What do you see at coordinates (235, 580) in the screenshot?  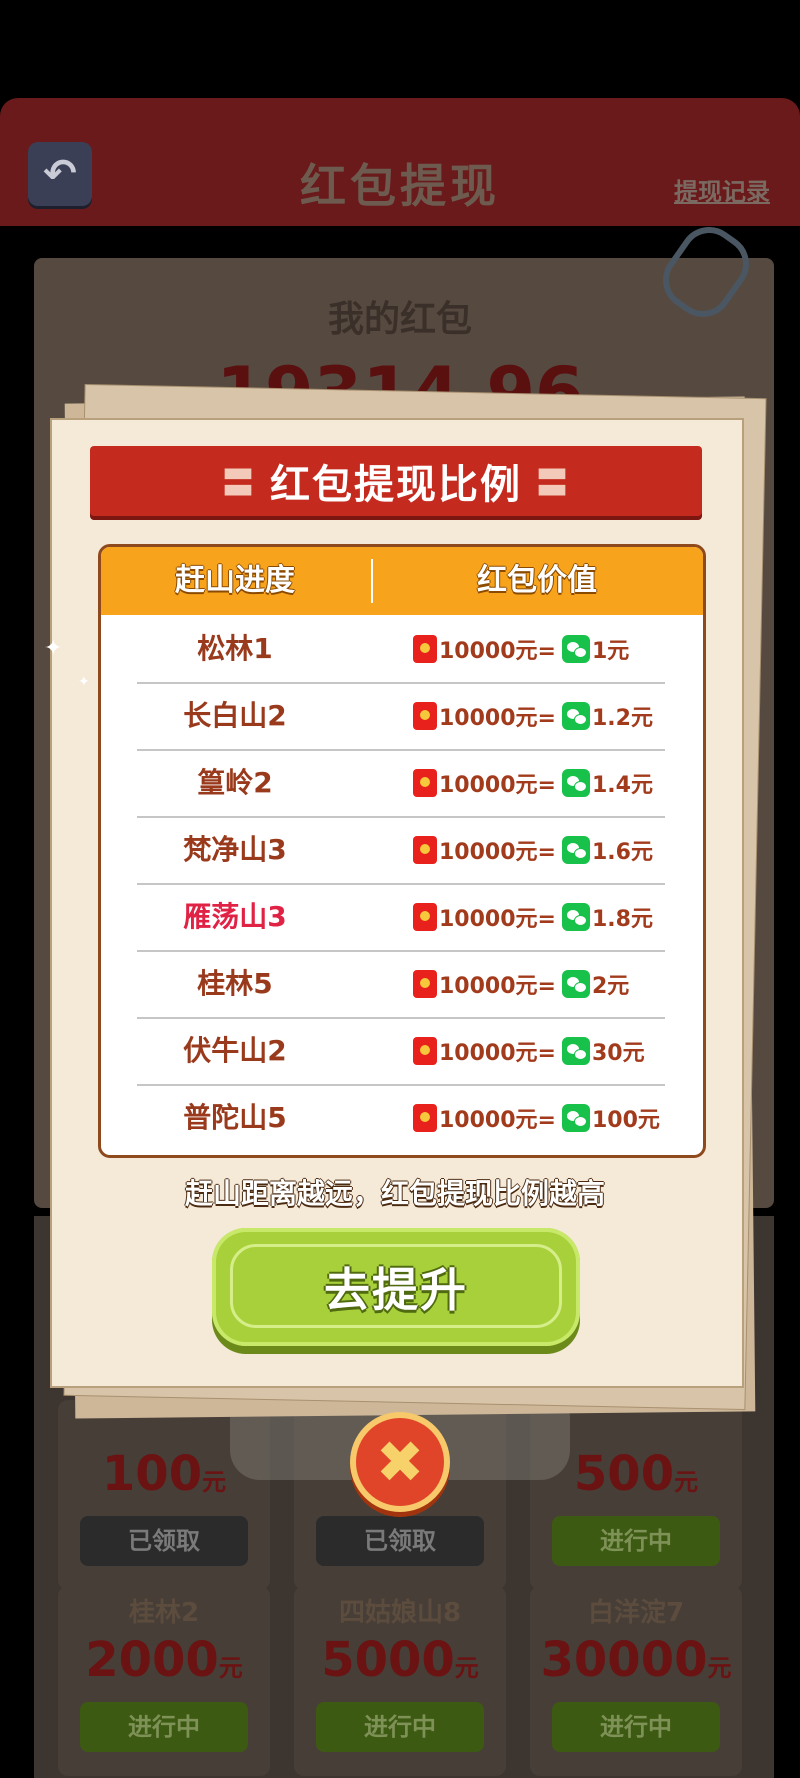 I see `column-header-progress: 赶山进度` at bounding box center [235, 580].